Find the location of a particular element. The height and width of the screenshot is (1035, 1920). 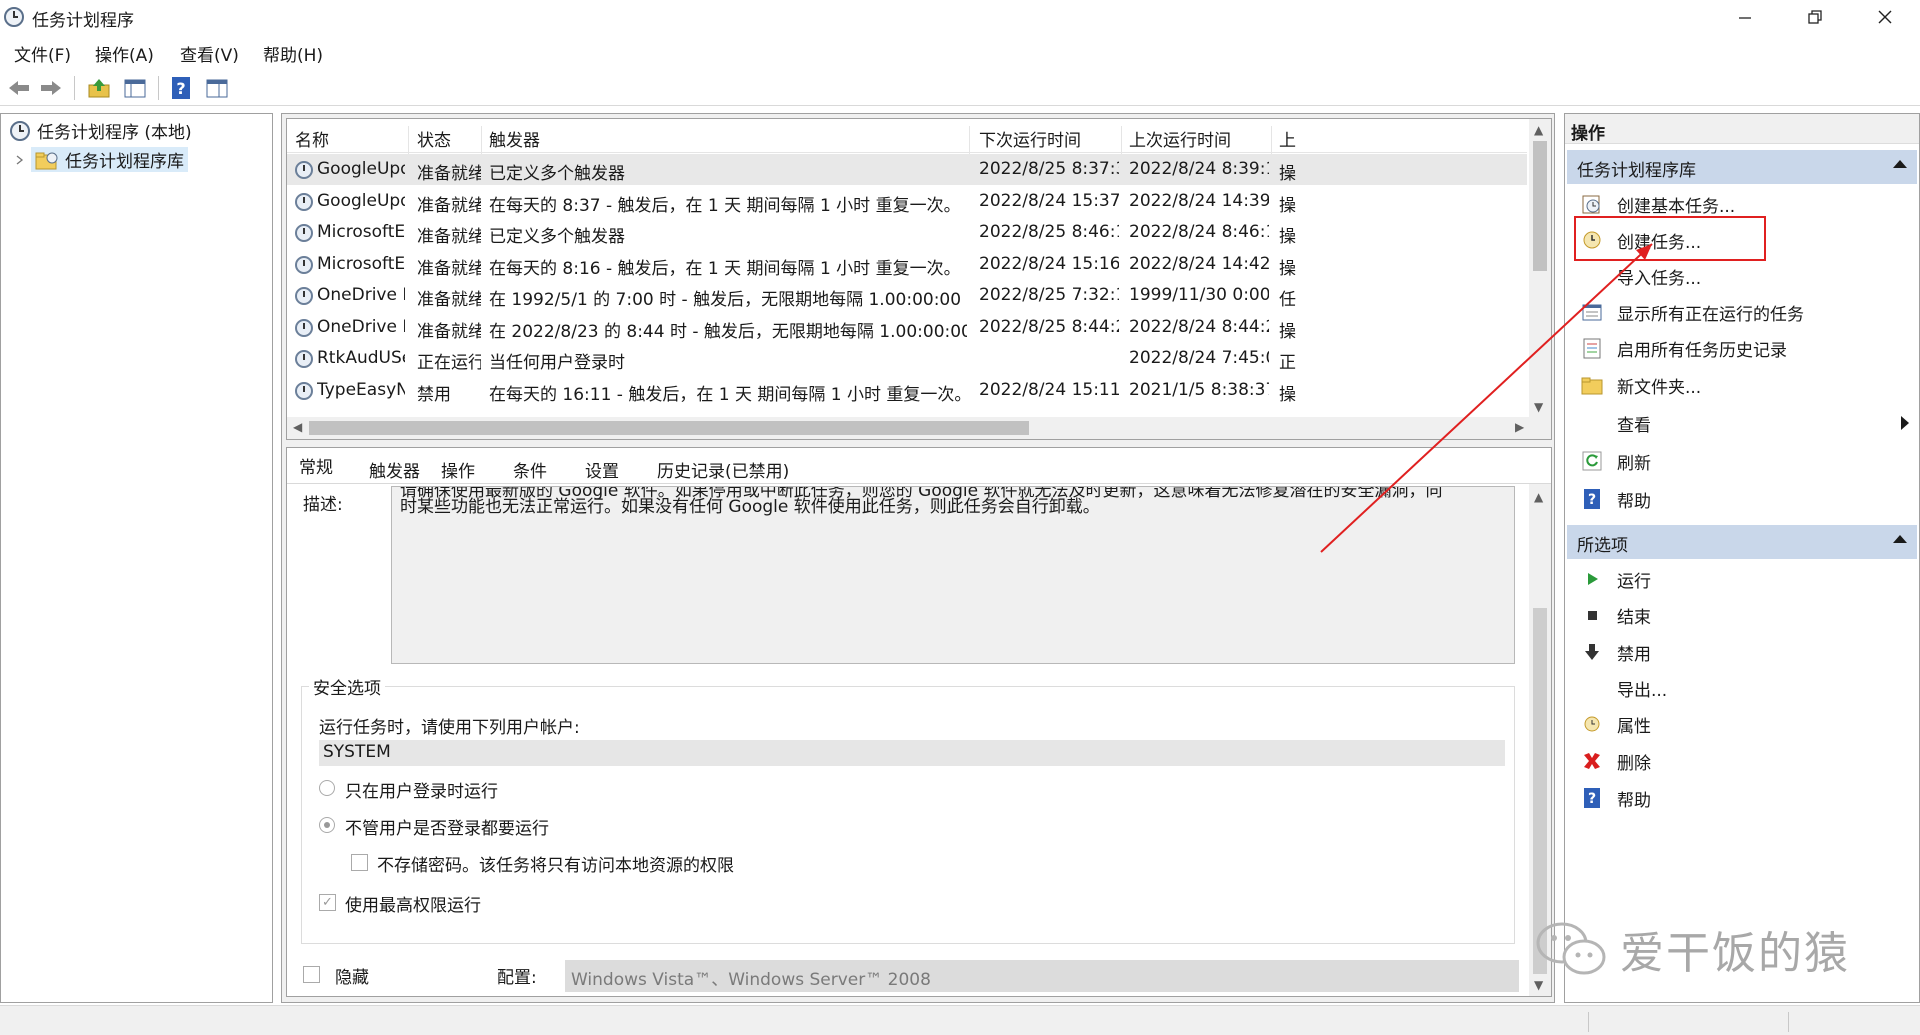

watermark: 爱干饭的猿 is located at coordinates (1691, 949).